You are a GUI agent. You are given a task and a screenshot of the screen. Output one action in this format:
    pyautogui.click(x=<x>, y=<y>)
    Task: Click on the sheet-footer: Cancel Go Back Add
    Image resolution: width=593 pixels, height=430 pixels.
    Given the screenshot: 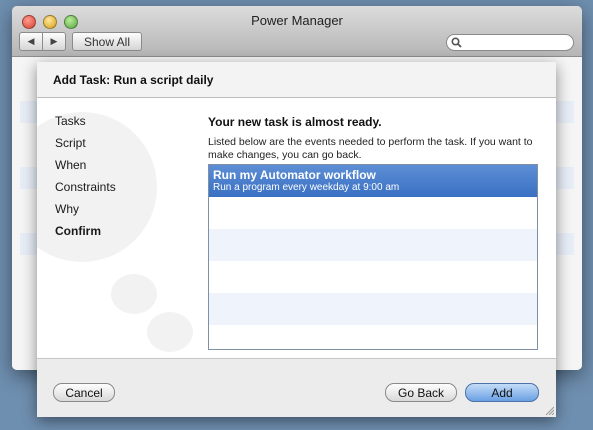 What is the action you would take?
    pyautogui.click(x=296, y=387)
    